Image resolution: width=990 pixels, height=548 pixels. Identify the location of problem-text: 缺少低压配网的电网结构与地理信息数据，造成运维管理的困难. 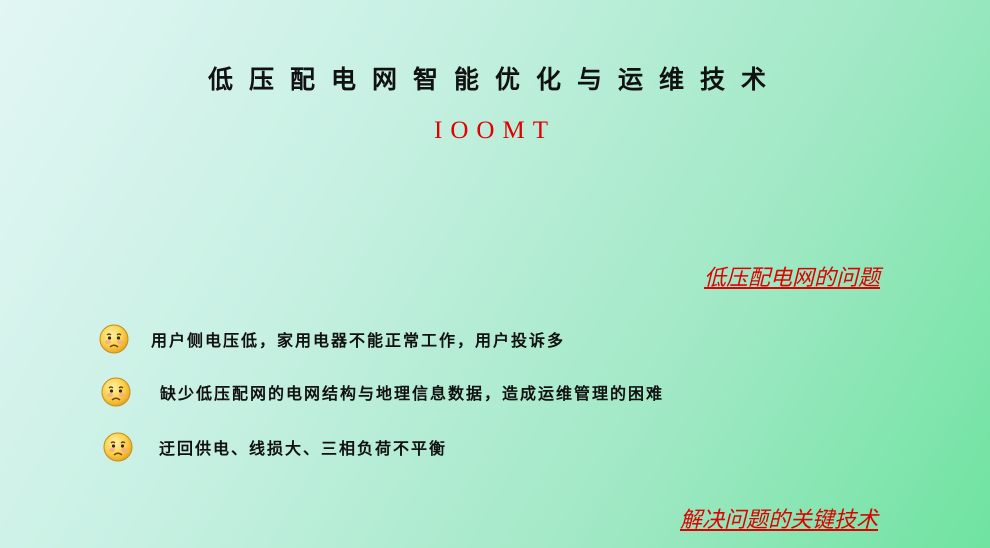
(412, 393).